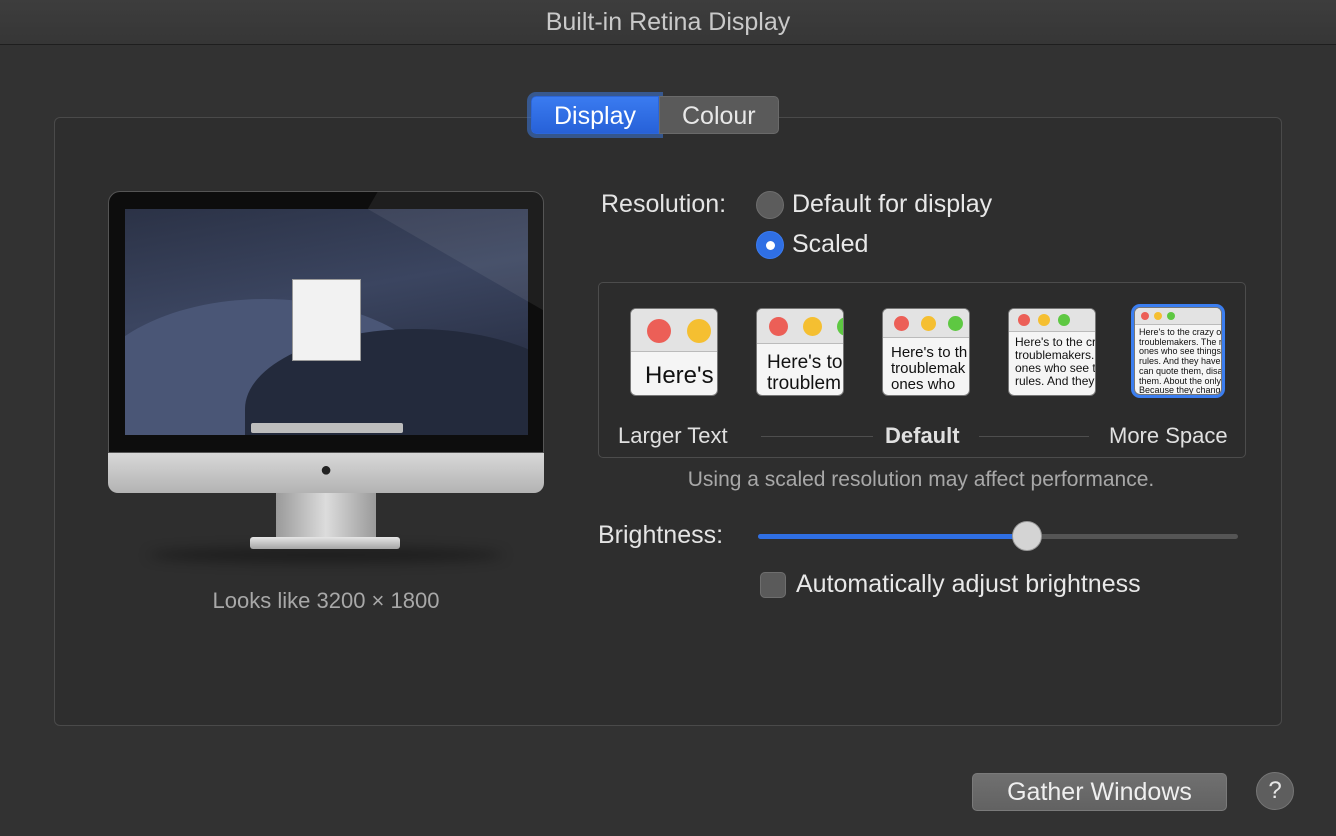 This screenshot has height=836, width=1336. What do you see at coordinates (664, 204) in the screenshot?
I see `resolution-label: Resolution:` at bounding box center [664, 204].